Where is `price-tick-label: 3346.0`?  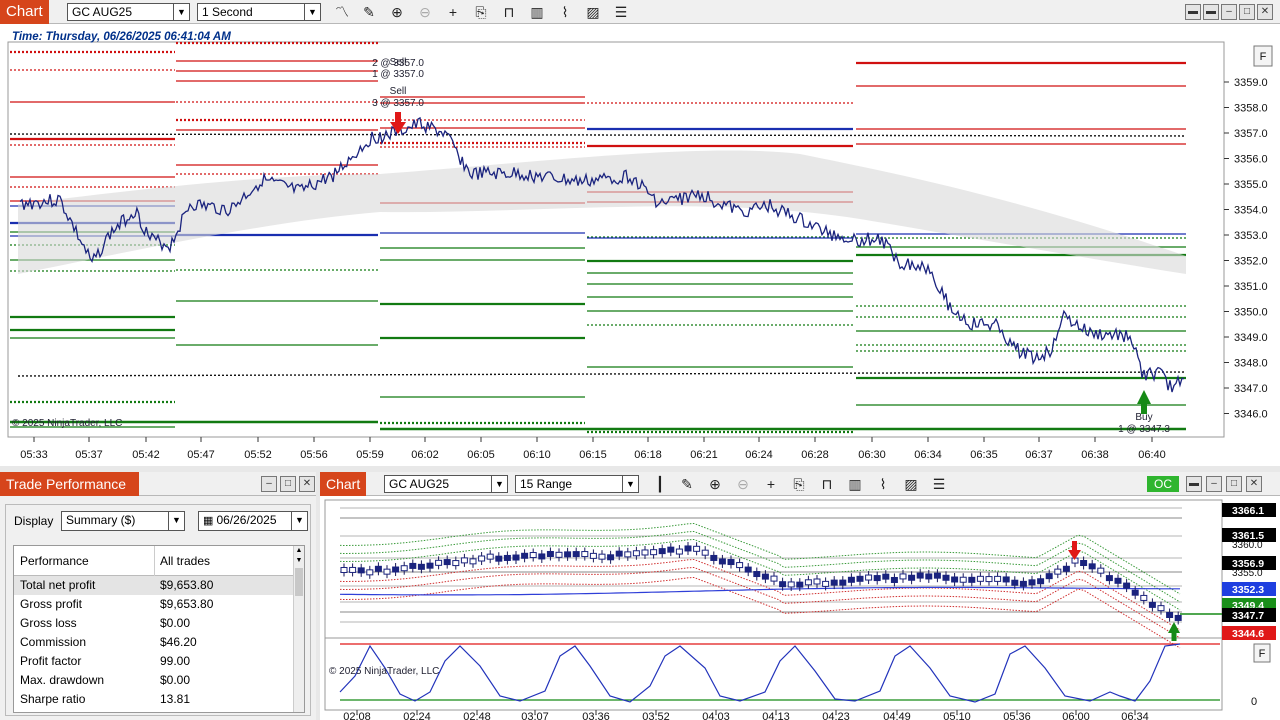
price-tick-label: 3346.0 is located at coordinates (1251, 415).